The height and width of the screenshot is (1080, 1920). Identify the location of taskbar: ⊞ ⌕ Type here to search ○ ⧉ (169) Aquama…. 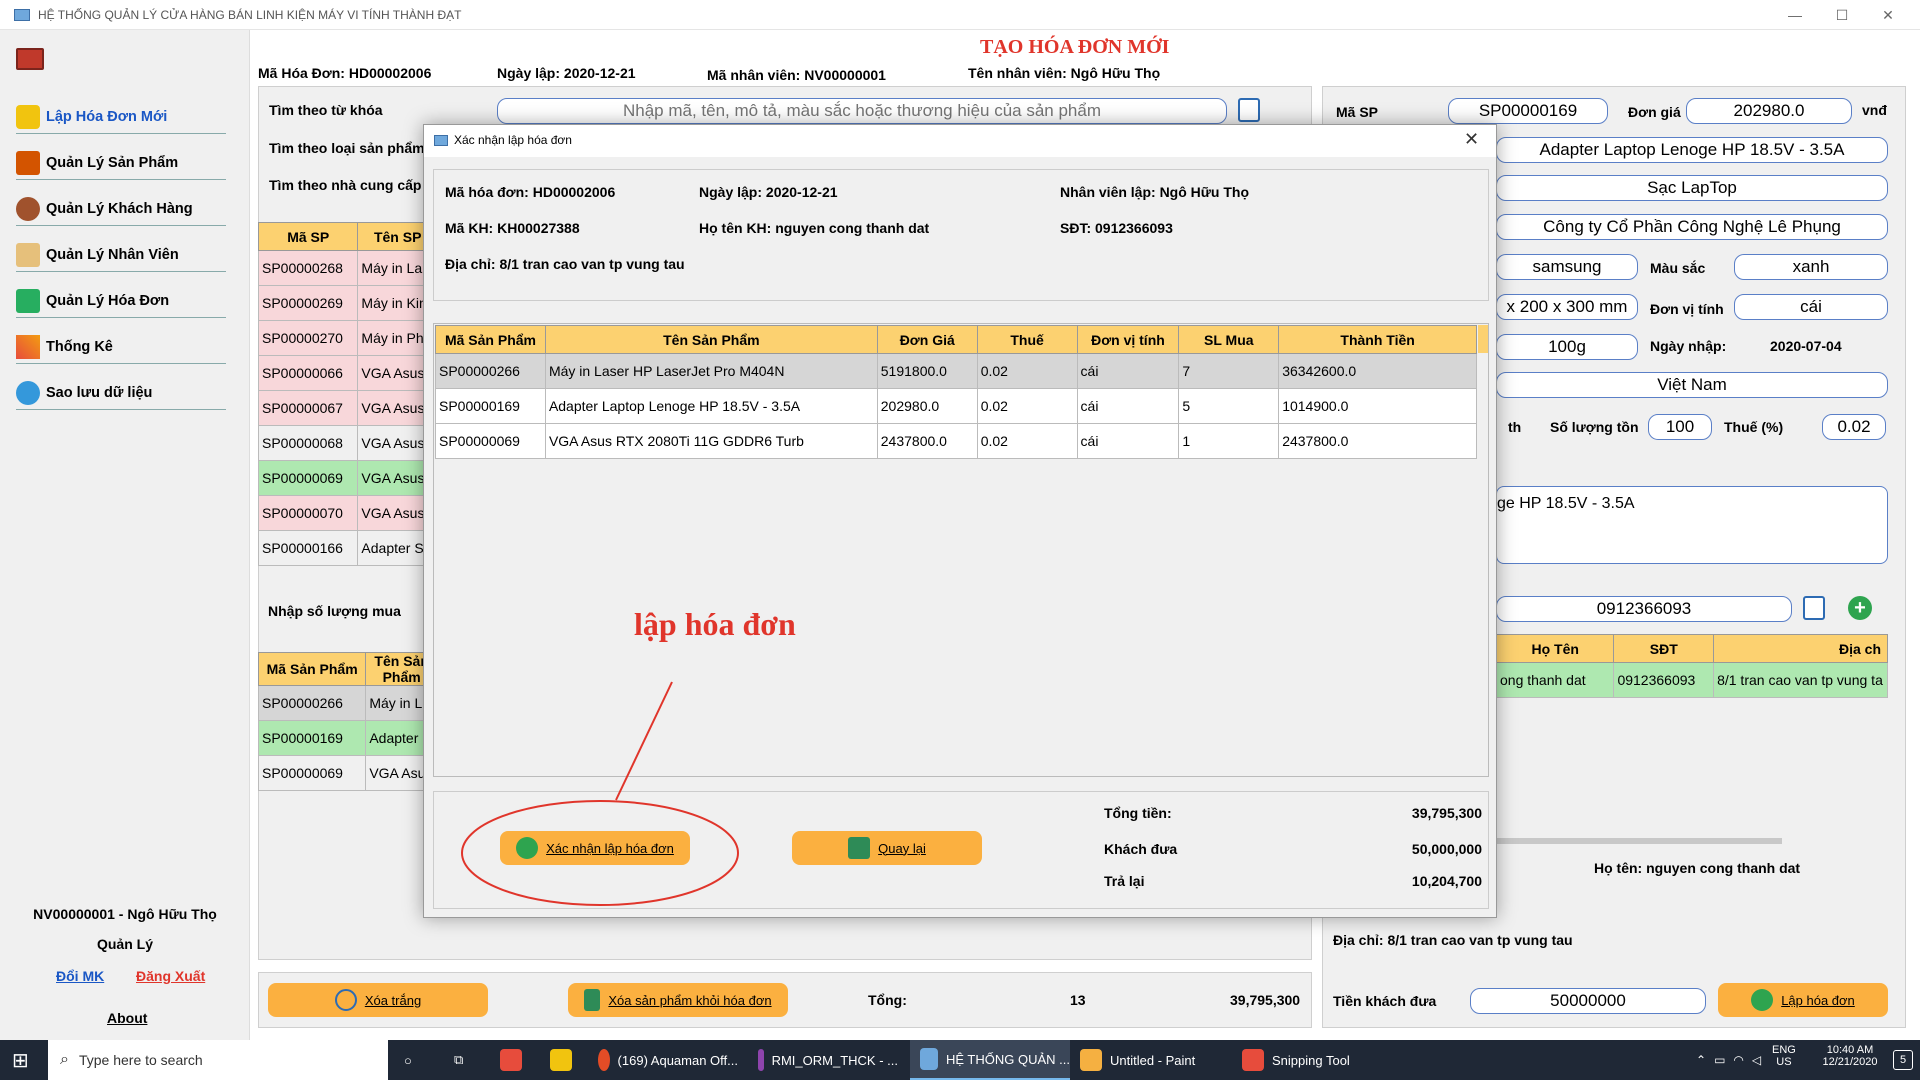
(960, 1060).